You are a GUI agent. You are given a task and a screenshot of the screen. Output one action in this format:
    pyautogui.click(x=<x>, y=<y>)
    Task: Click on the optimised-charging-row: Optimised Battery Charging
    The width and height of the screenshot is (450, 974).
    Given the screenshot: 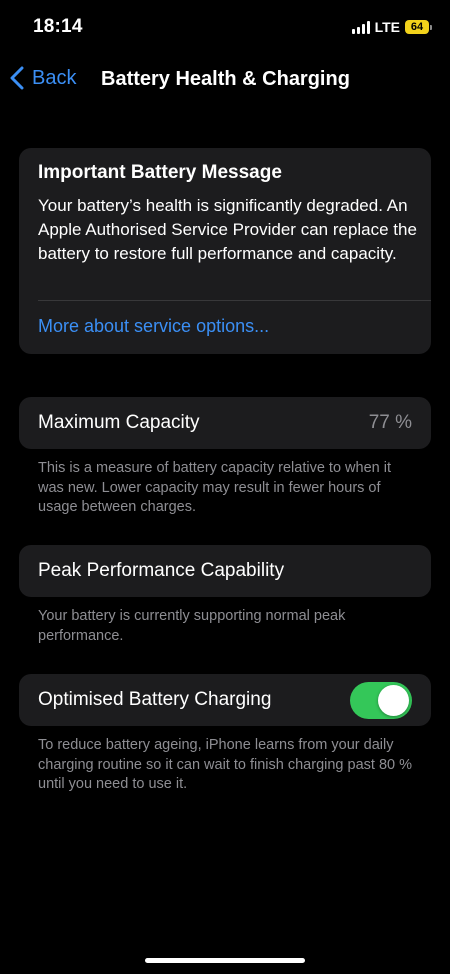 What is the action you would take?
    pyautogui.click(x=225, y=700)
    